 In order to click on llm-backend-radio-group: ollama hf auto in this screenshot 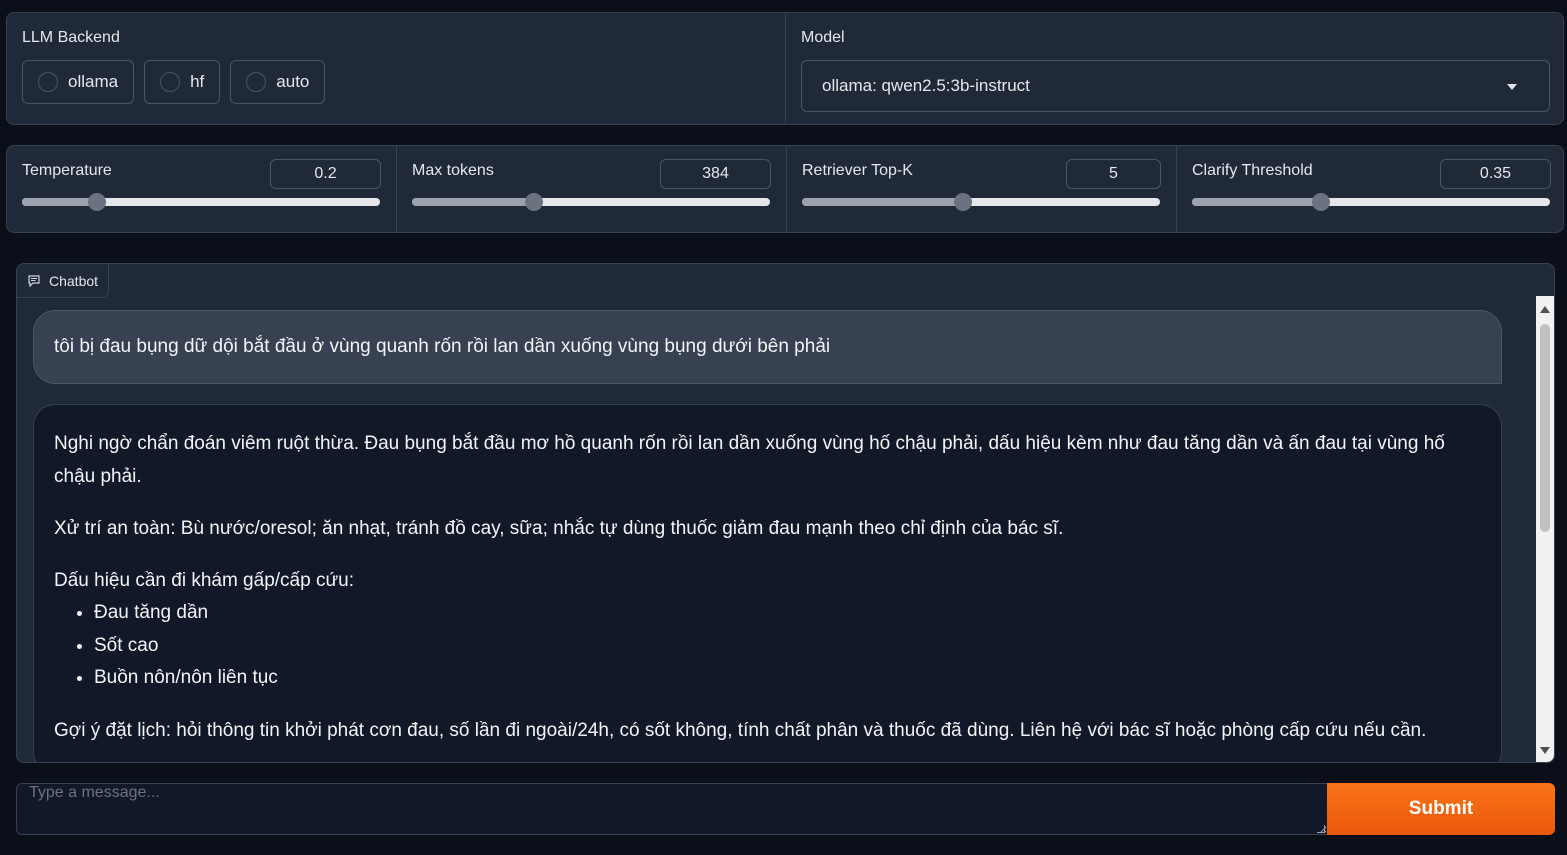, I will do `click(174, 82)`.